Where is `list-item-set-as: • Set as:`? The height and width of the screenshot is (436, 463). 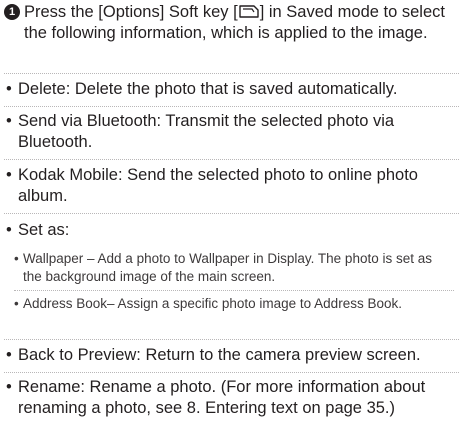 list-item-set-as: • Set as: is located at coordinates (231, 230).